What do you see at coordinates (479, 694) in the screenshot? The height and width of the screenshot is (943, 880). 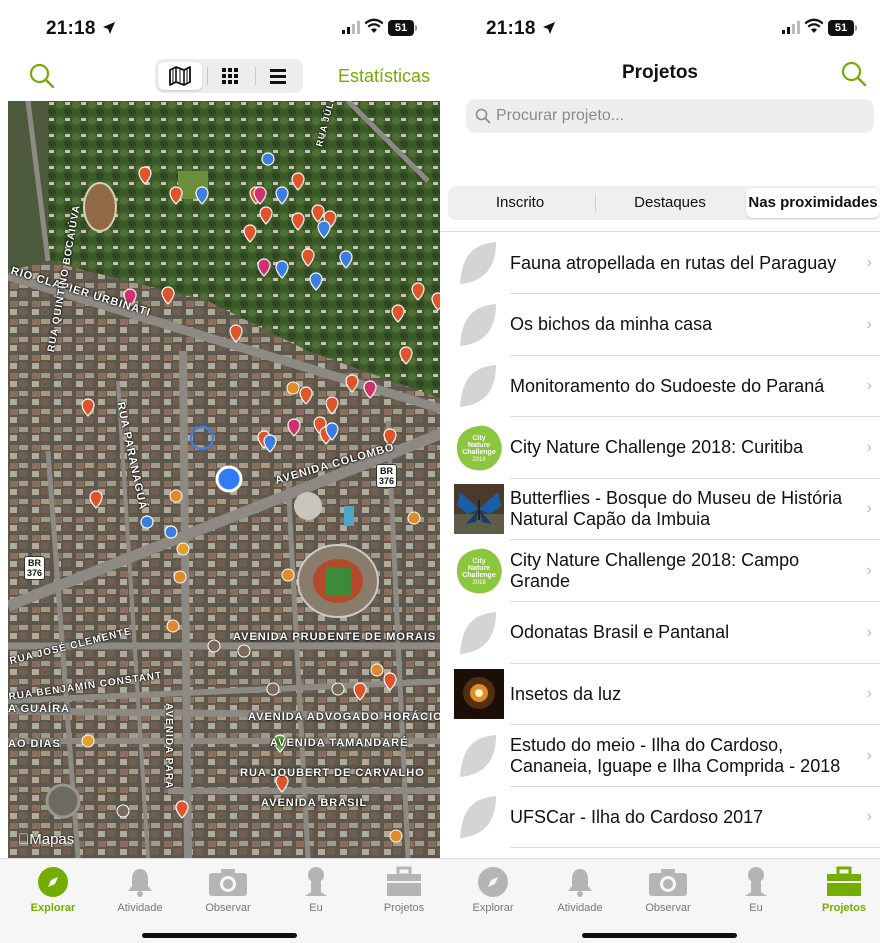 I see `light-bulb-photo` at bounding box center [479, 694].